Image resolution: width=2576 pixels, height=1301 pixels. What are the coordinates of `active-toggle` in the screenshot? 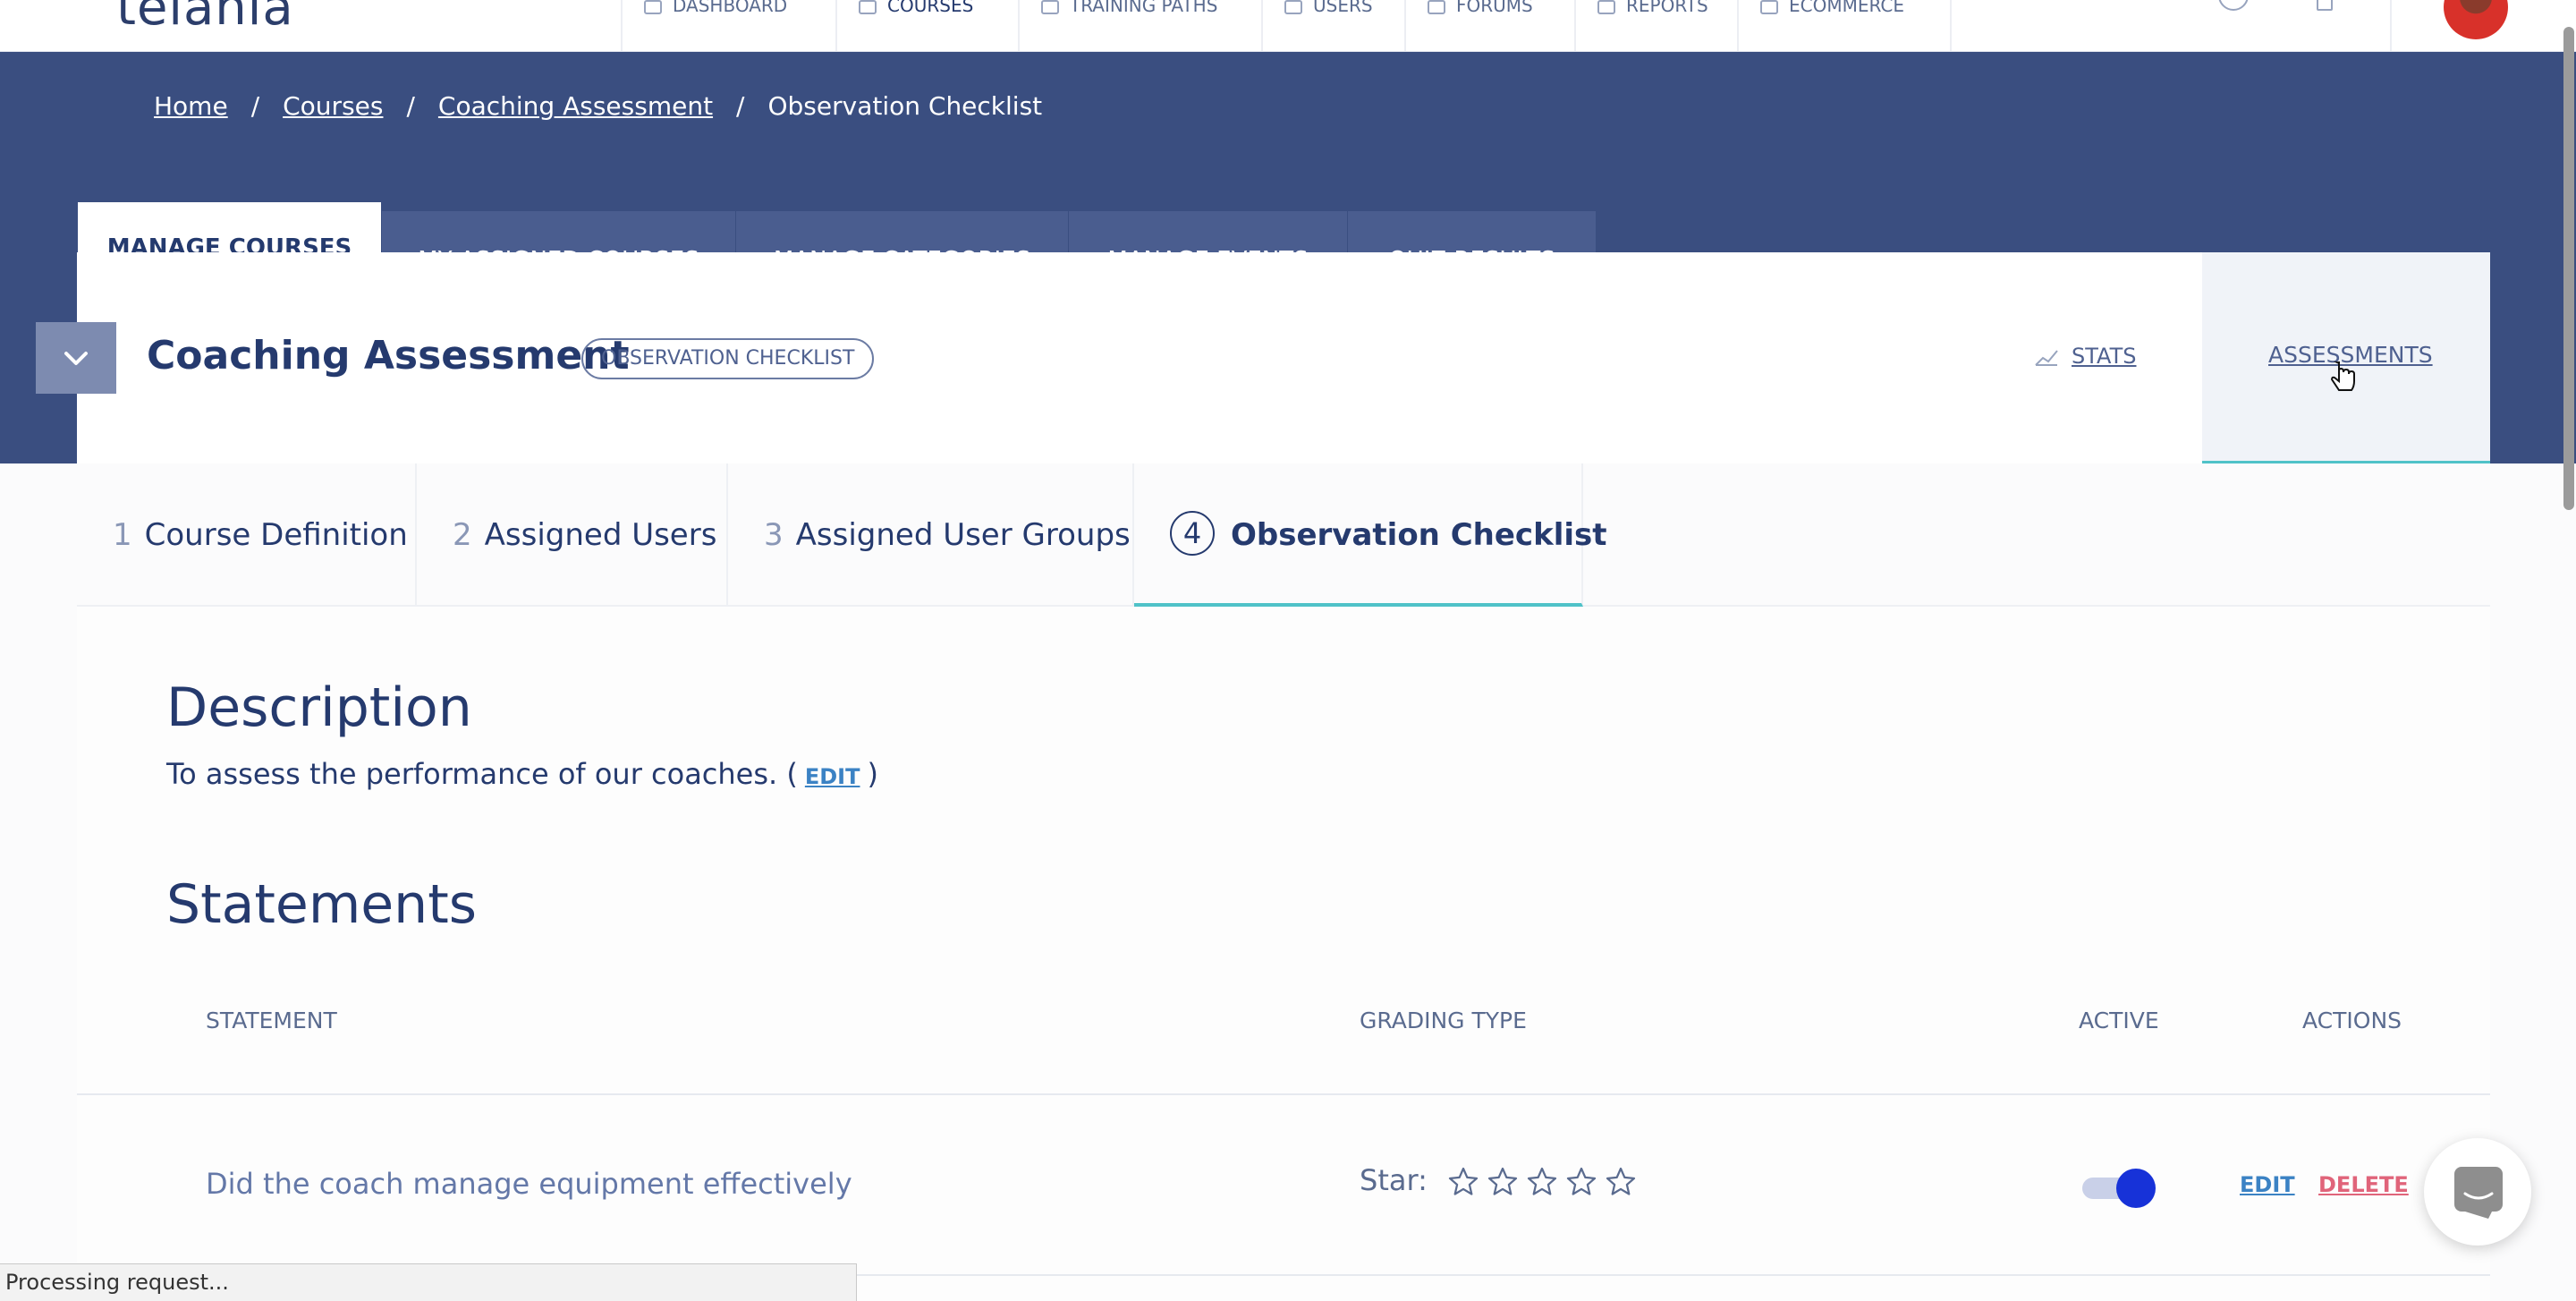 It's located at (2119, 1188).